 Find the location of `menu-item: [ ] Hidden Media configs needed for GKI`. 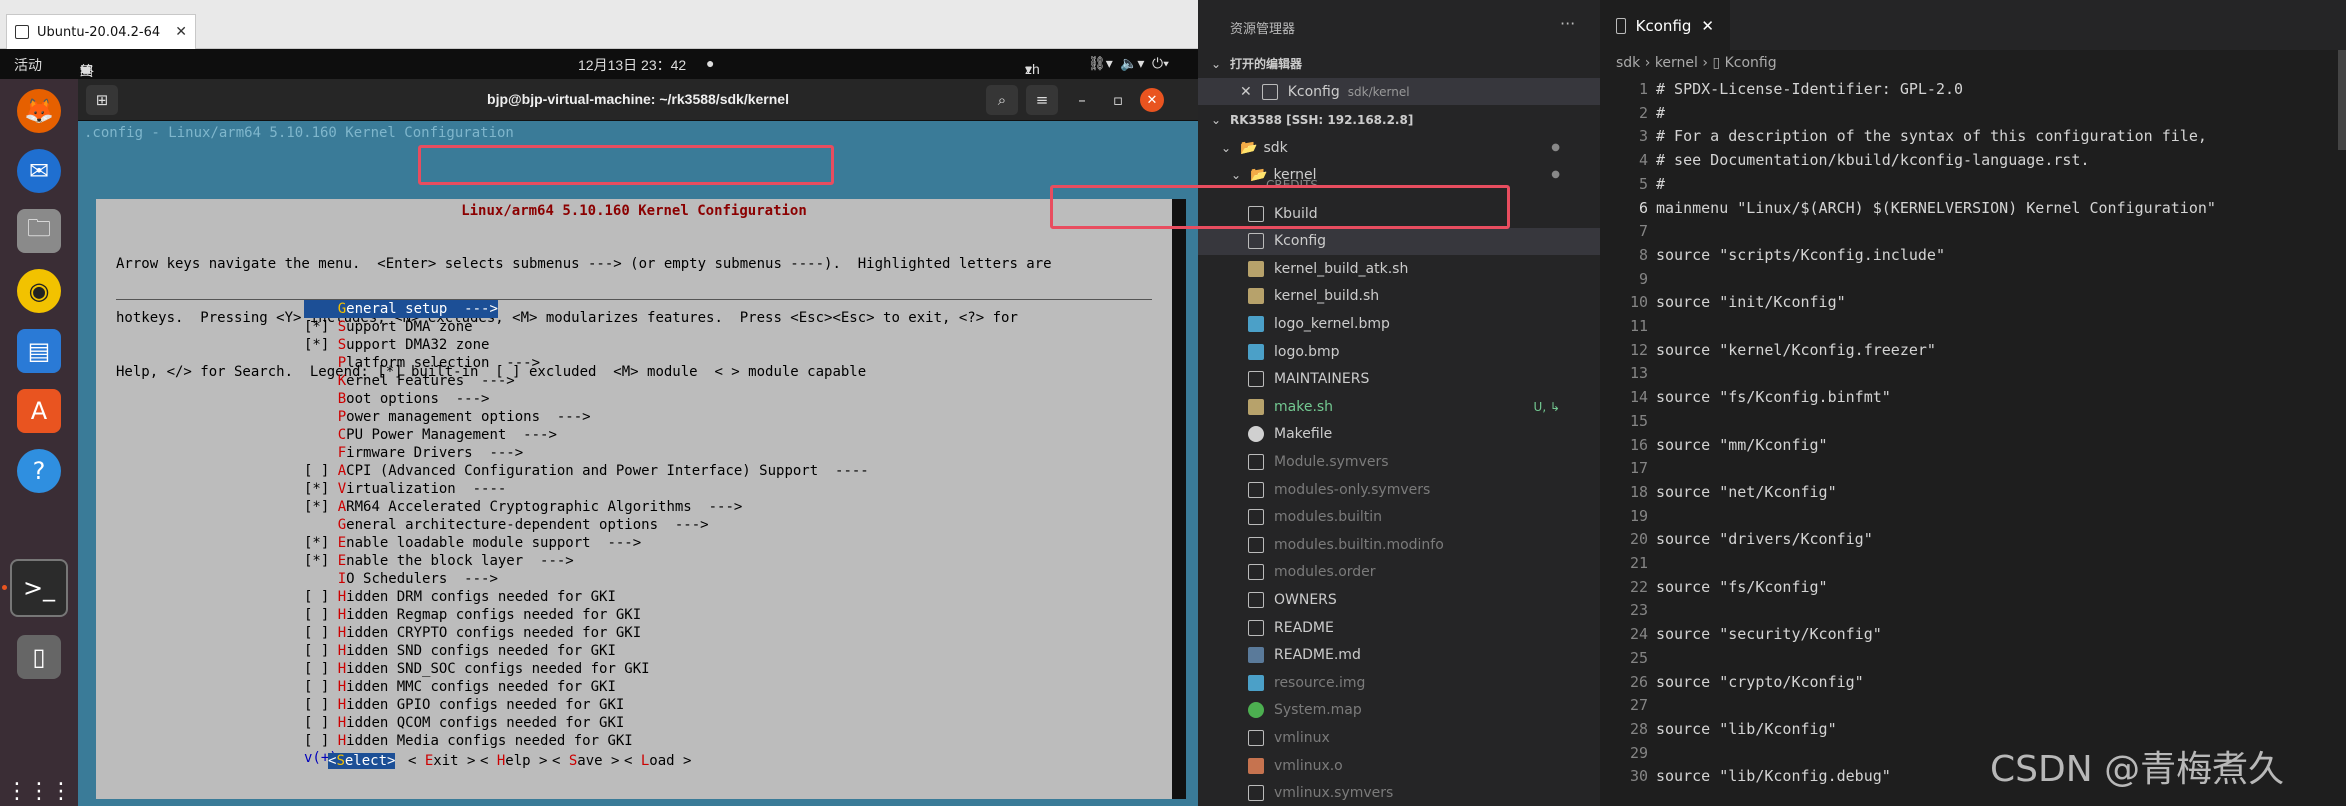

menu-item: [ ] Hidden Media configs needed for GKI is located at coordinates (468, 741).